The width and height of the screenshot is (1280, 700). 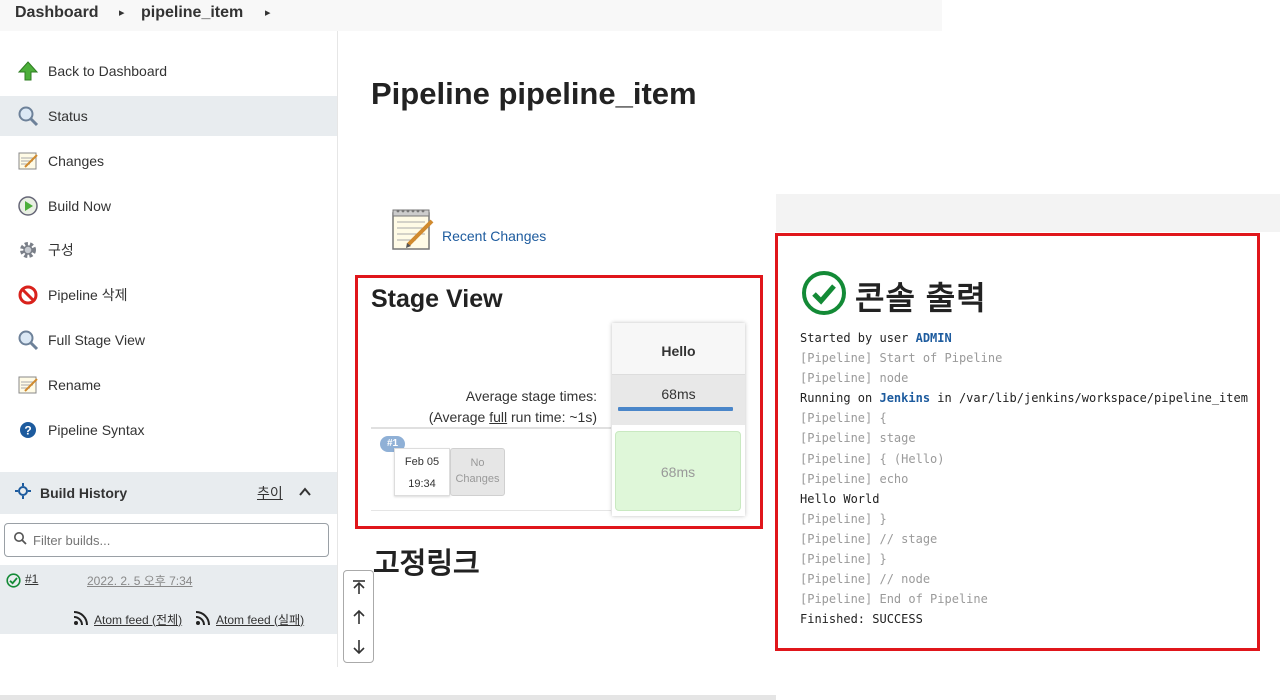 What do you see at coordinates (858, 338) in the screenshot?
I see `console-text: Started by user` at bounding box center [858, 338].